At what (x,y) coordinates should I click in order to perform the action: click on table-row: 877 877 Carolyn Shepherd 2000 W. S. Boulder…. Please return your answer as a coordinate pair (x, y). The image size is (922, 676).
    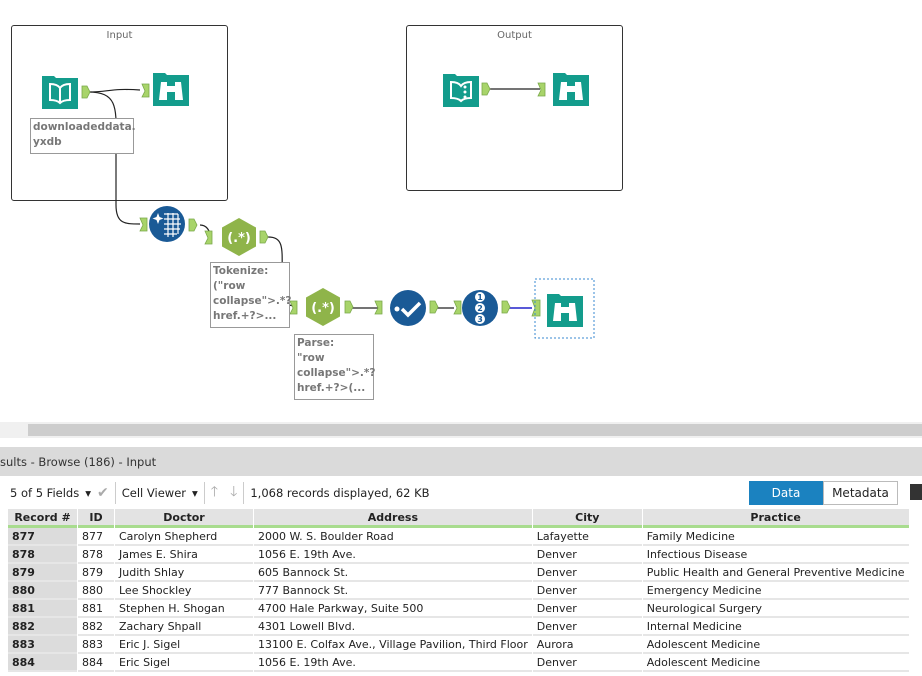
    Looking at the image, I should click on (458, 537).